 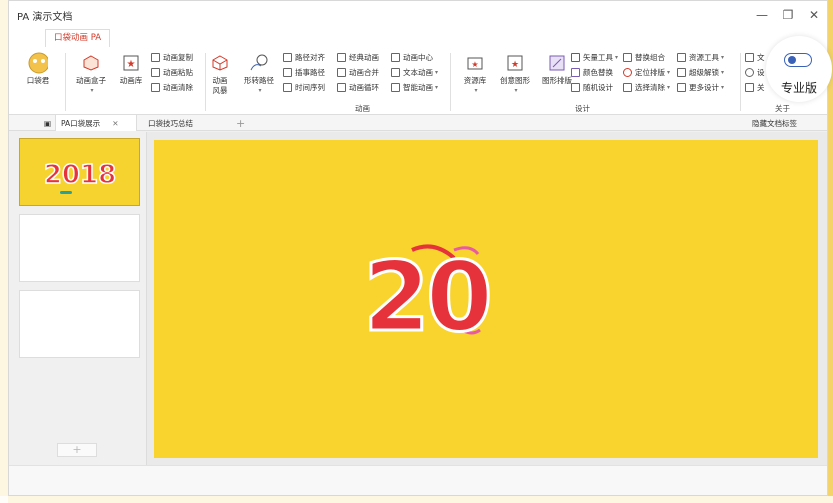 What do you see at coordinates (358, 72) in the screenshot?
I see `anim-merge-button: 动画合并` at bounding box center [358, 72].